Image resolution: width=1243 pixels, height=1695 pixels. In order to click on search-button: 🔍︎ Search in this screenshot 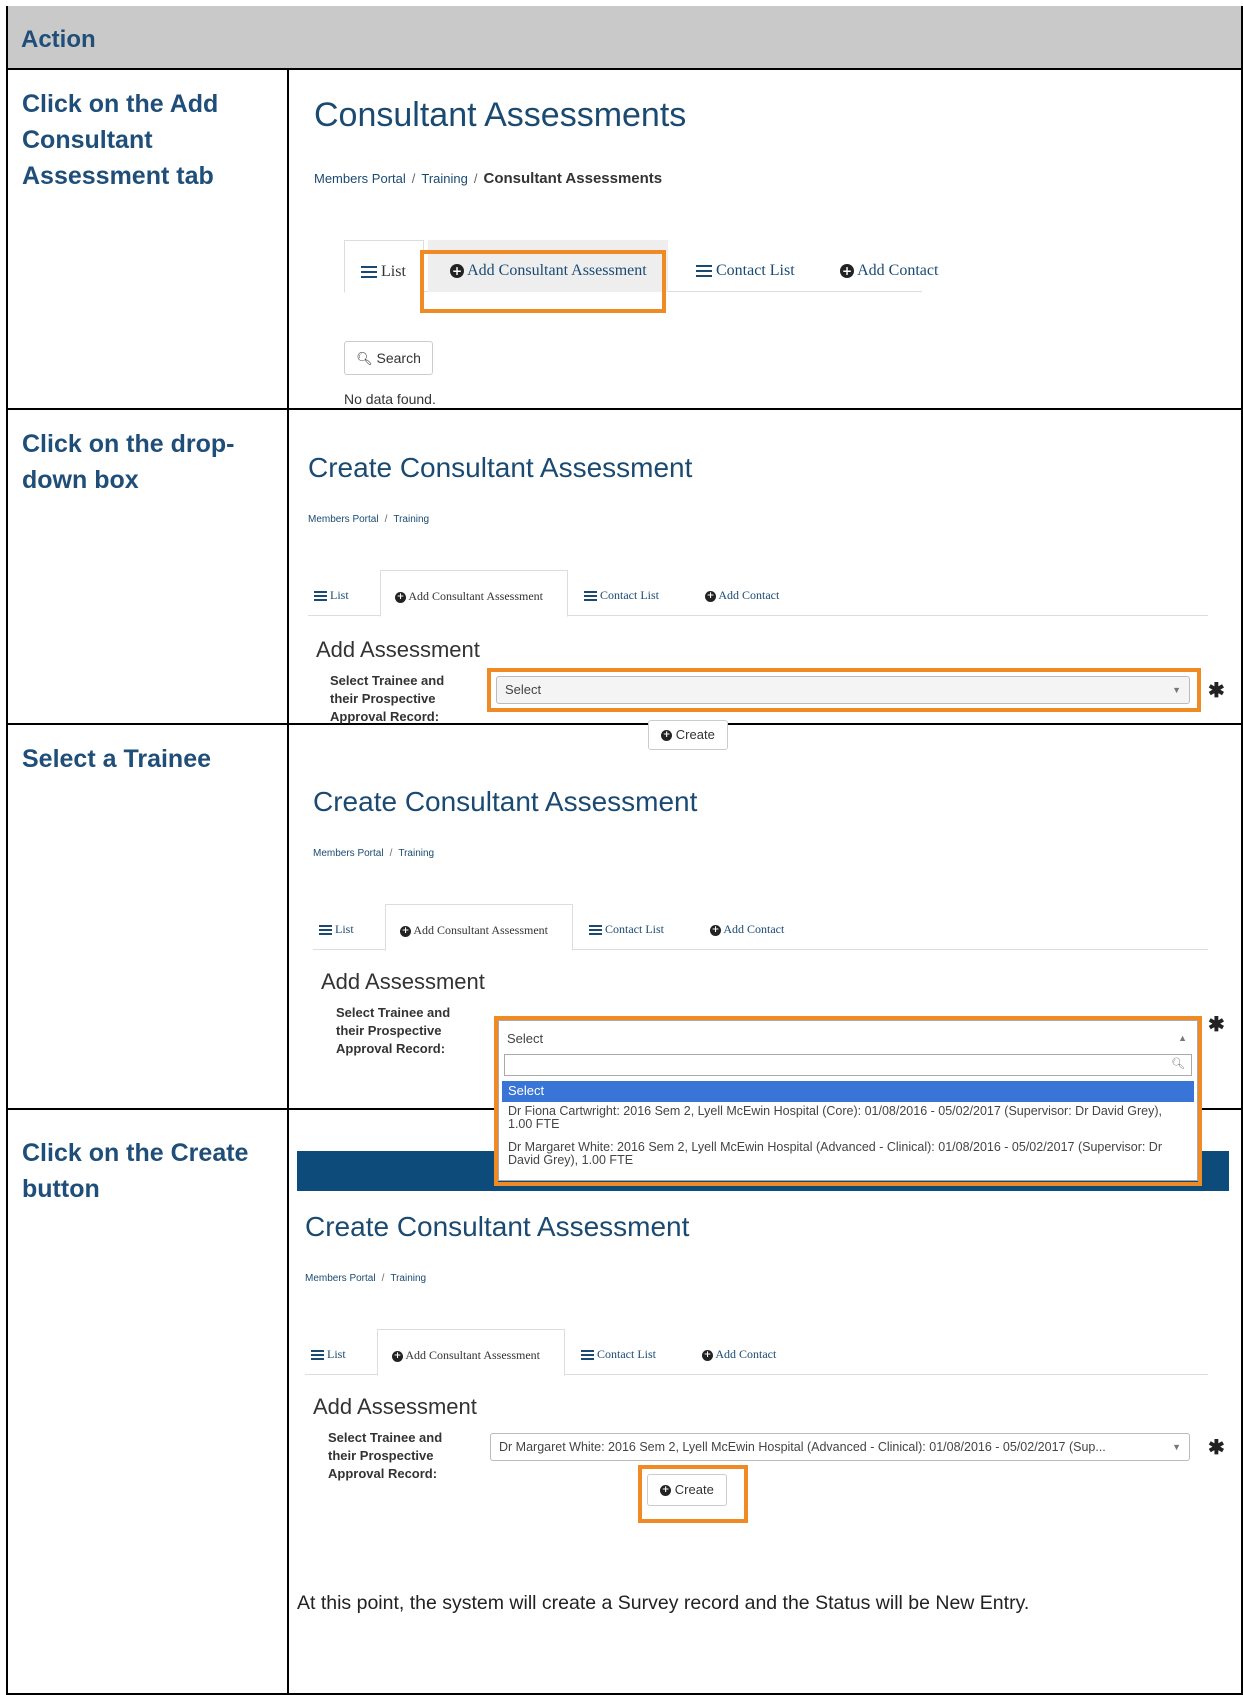, I will do `click(388, 358)`.